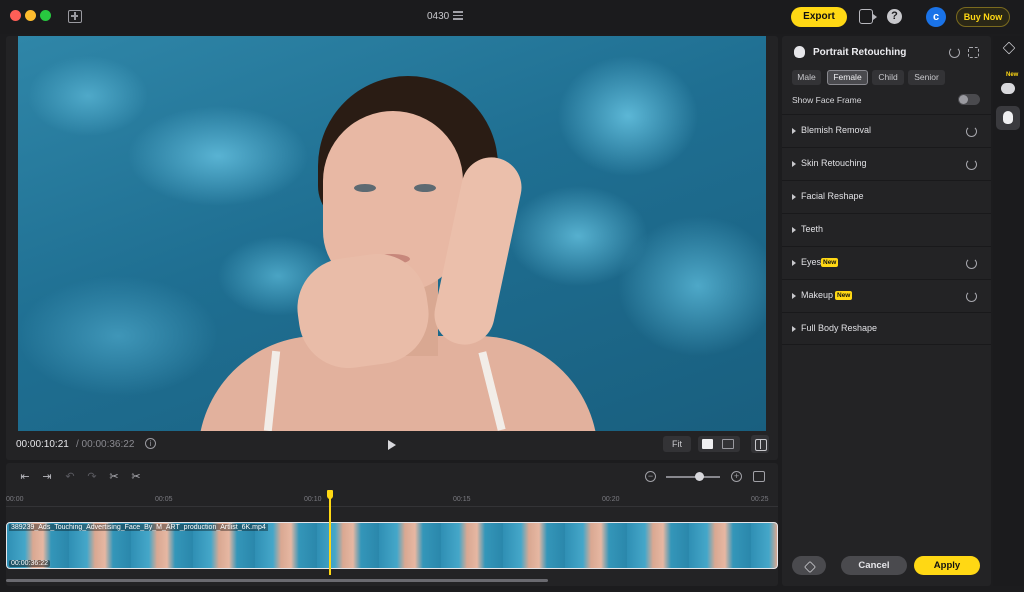 This screenshot has height=592, width=1024. What do you see at coordinates (425, 188) in the screenshot?
I see `subject-eye-right` at bounding box center [425, 188].